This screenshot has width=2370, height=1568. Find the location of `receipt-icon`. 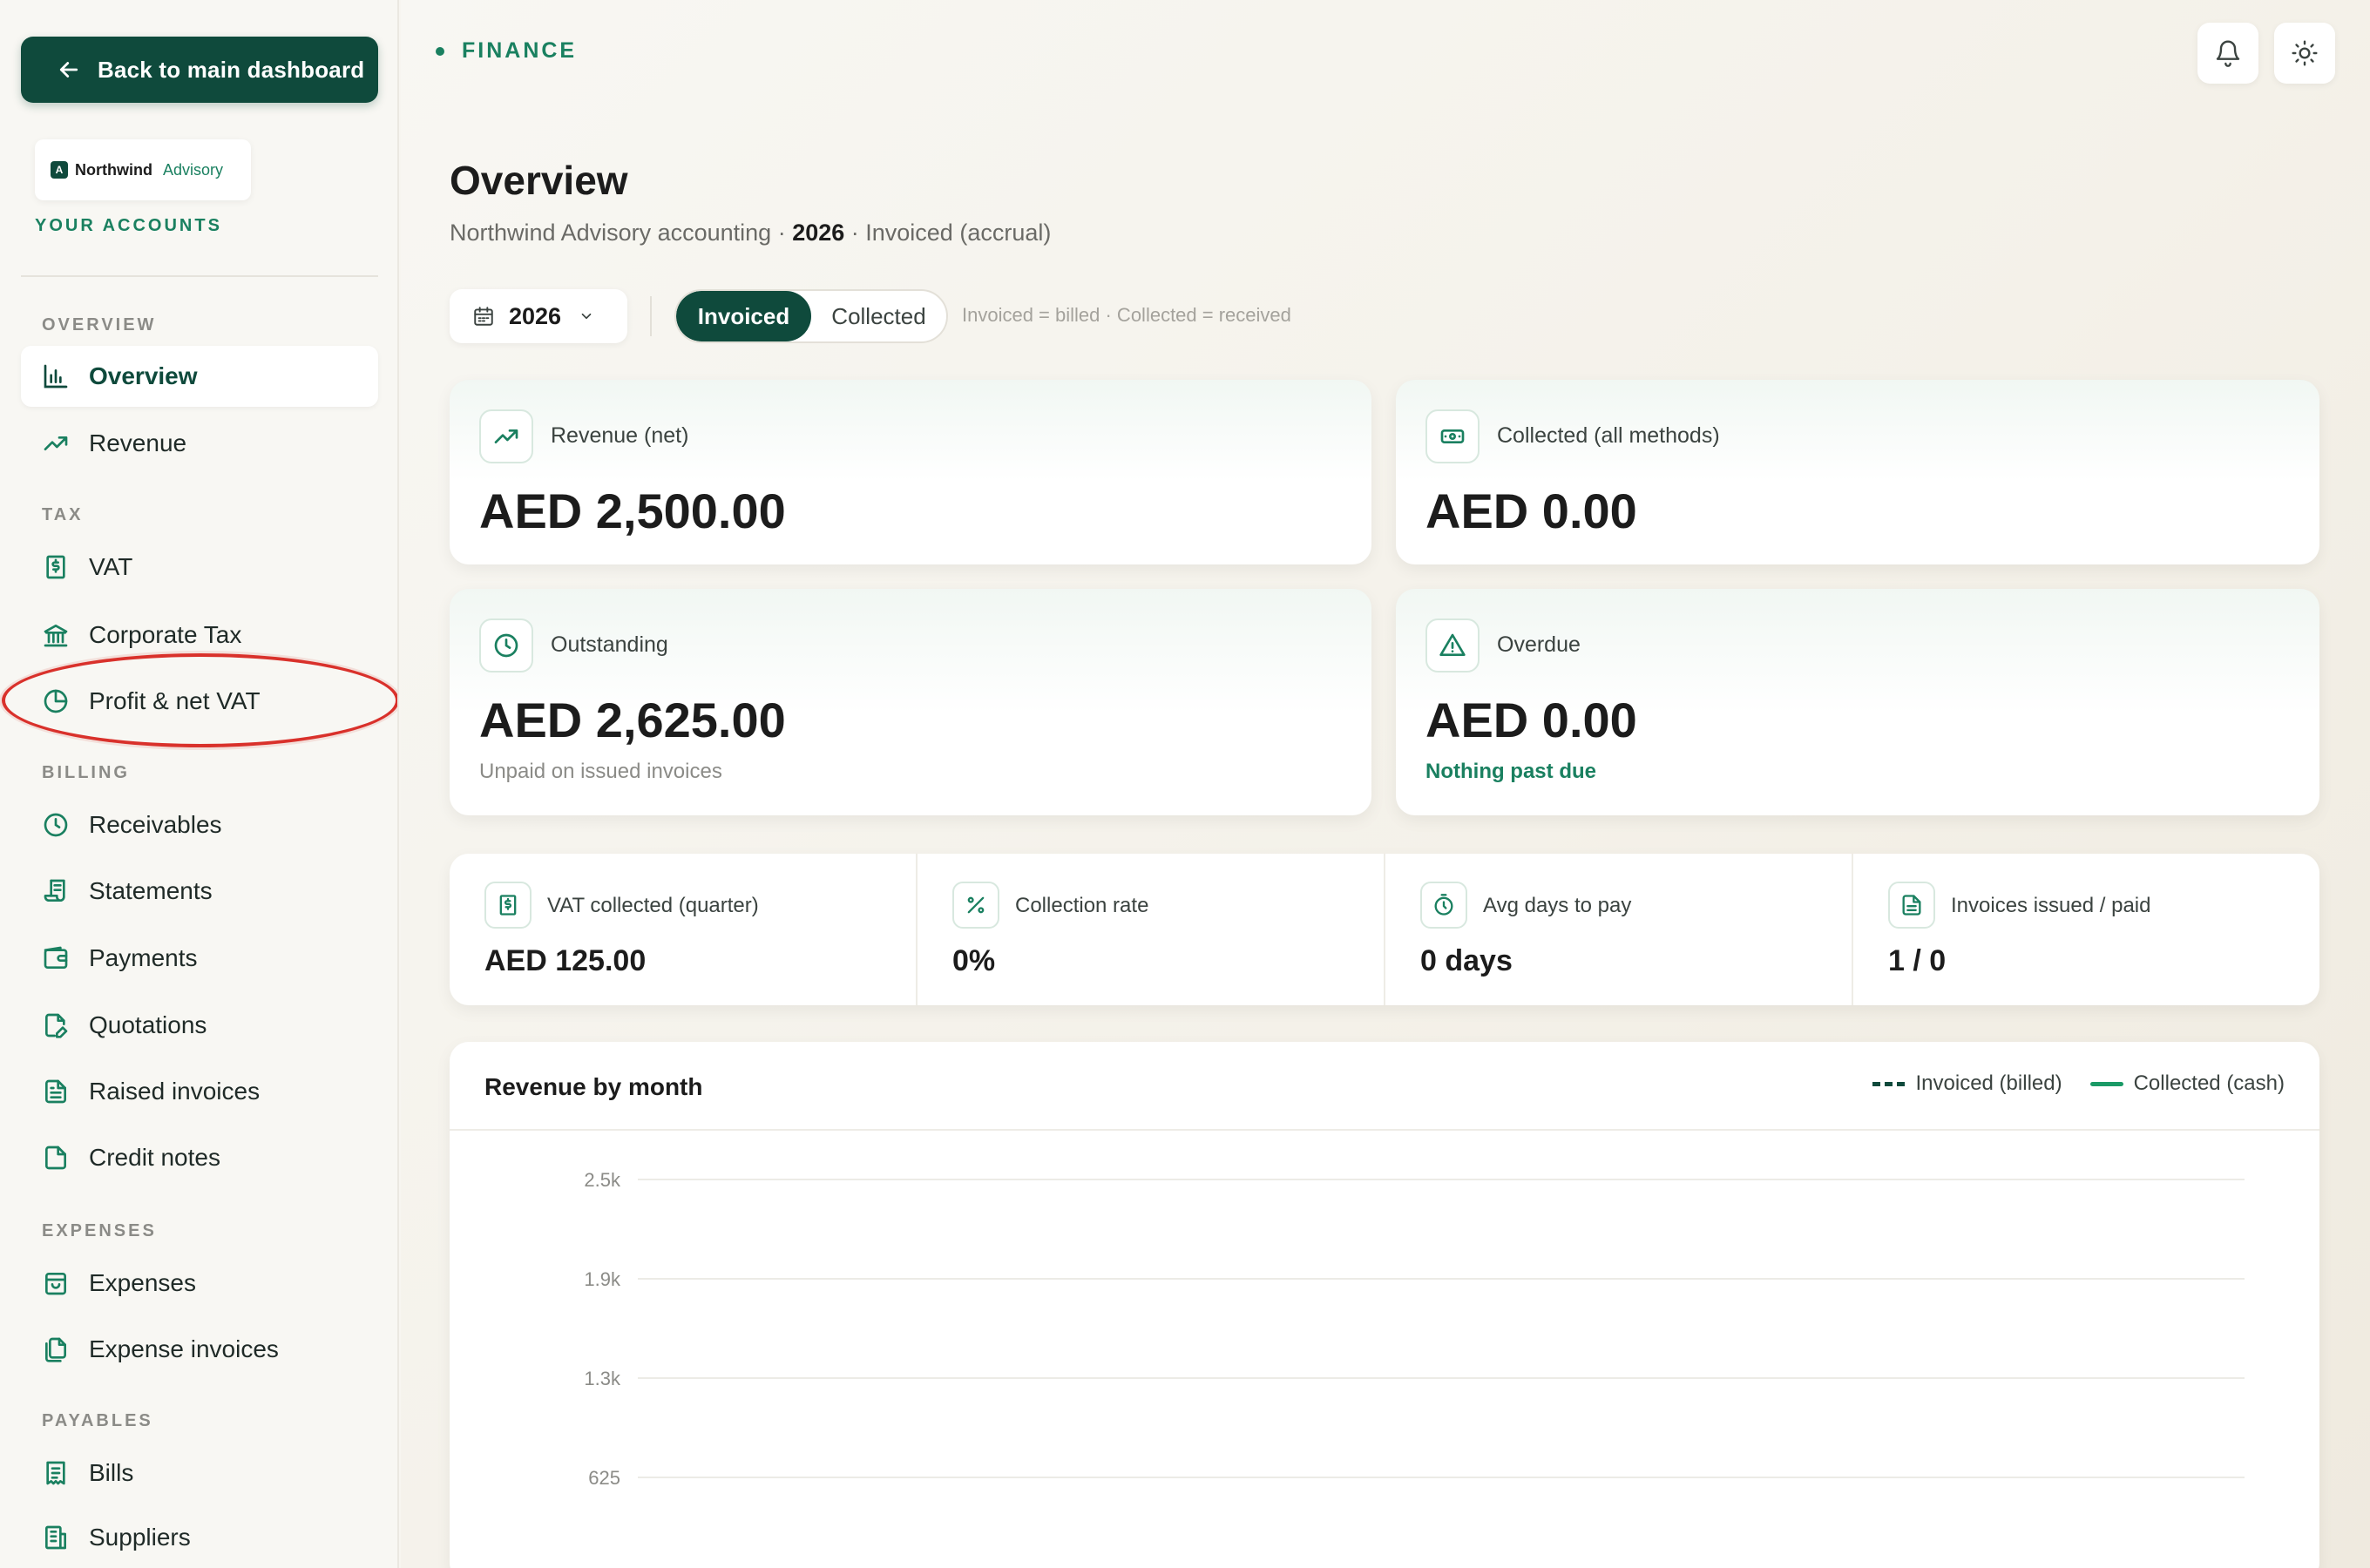

receipt-icon is located at coordinates (55, 1473).